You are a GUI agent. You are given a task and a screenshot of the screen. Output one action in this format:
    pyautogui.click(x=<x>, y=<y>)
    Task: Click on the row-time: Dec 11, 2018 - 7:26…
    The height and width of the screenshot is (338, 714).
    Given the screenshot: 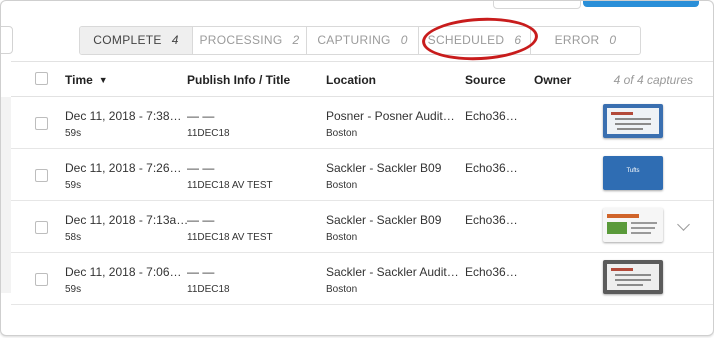 What is the action you would take?
    pyautogui.click(x=123, y=168)
    